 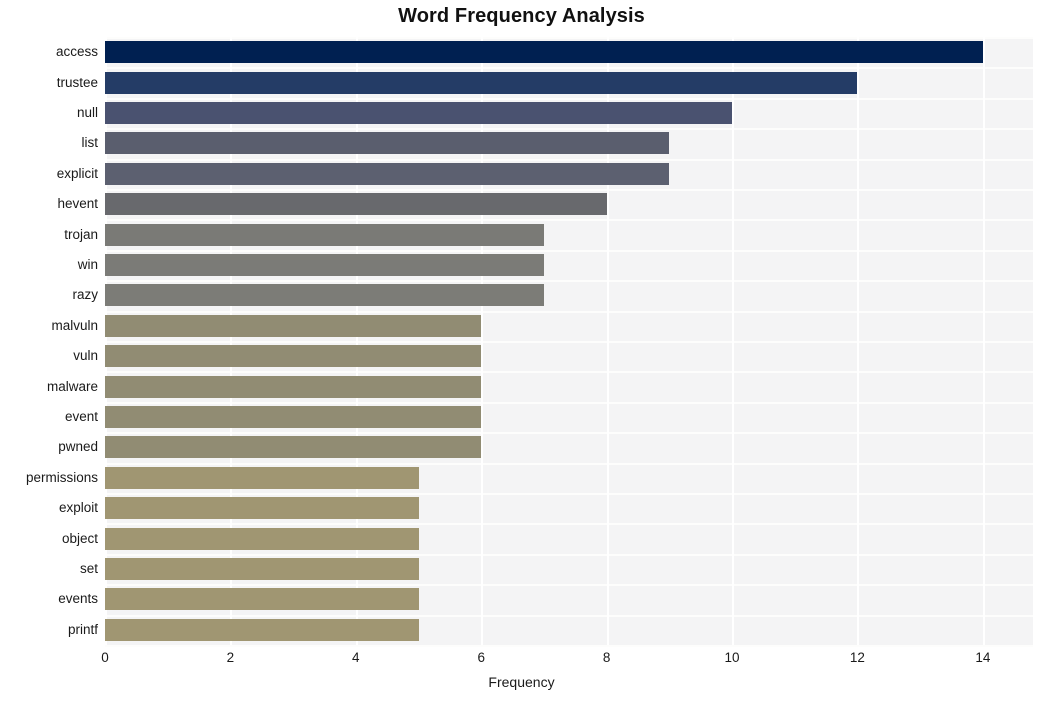 I want to click on page-title: Word Frequency Analysis, so click(x=521, y=16).